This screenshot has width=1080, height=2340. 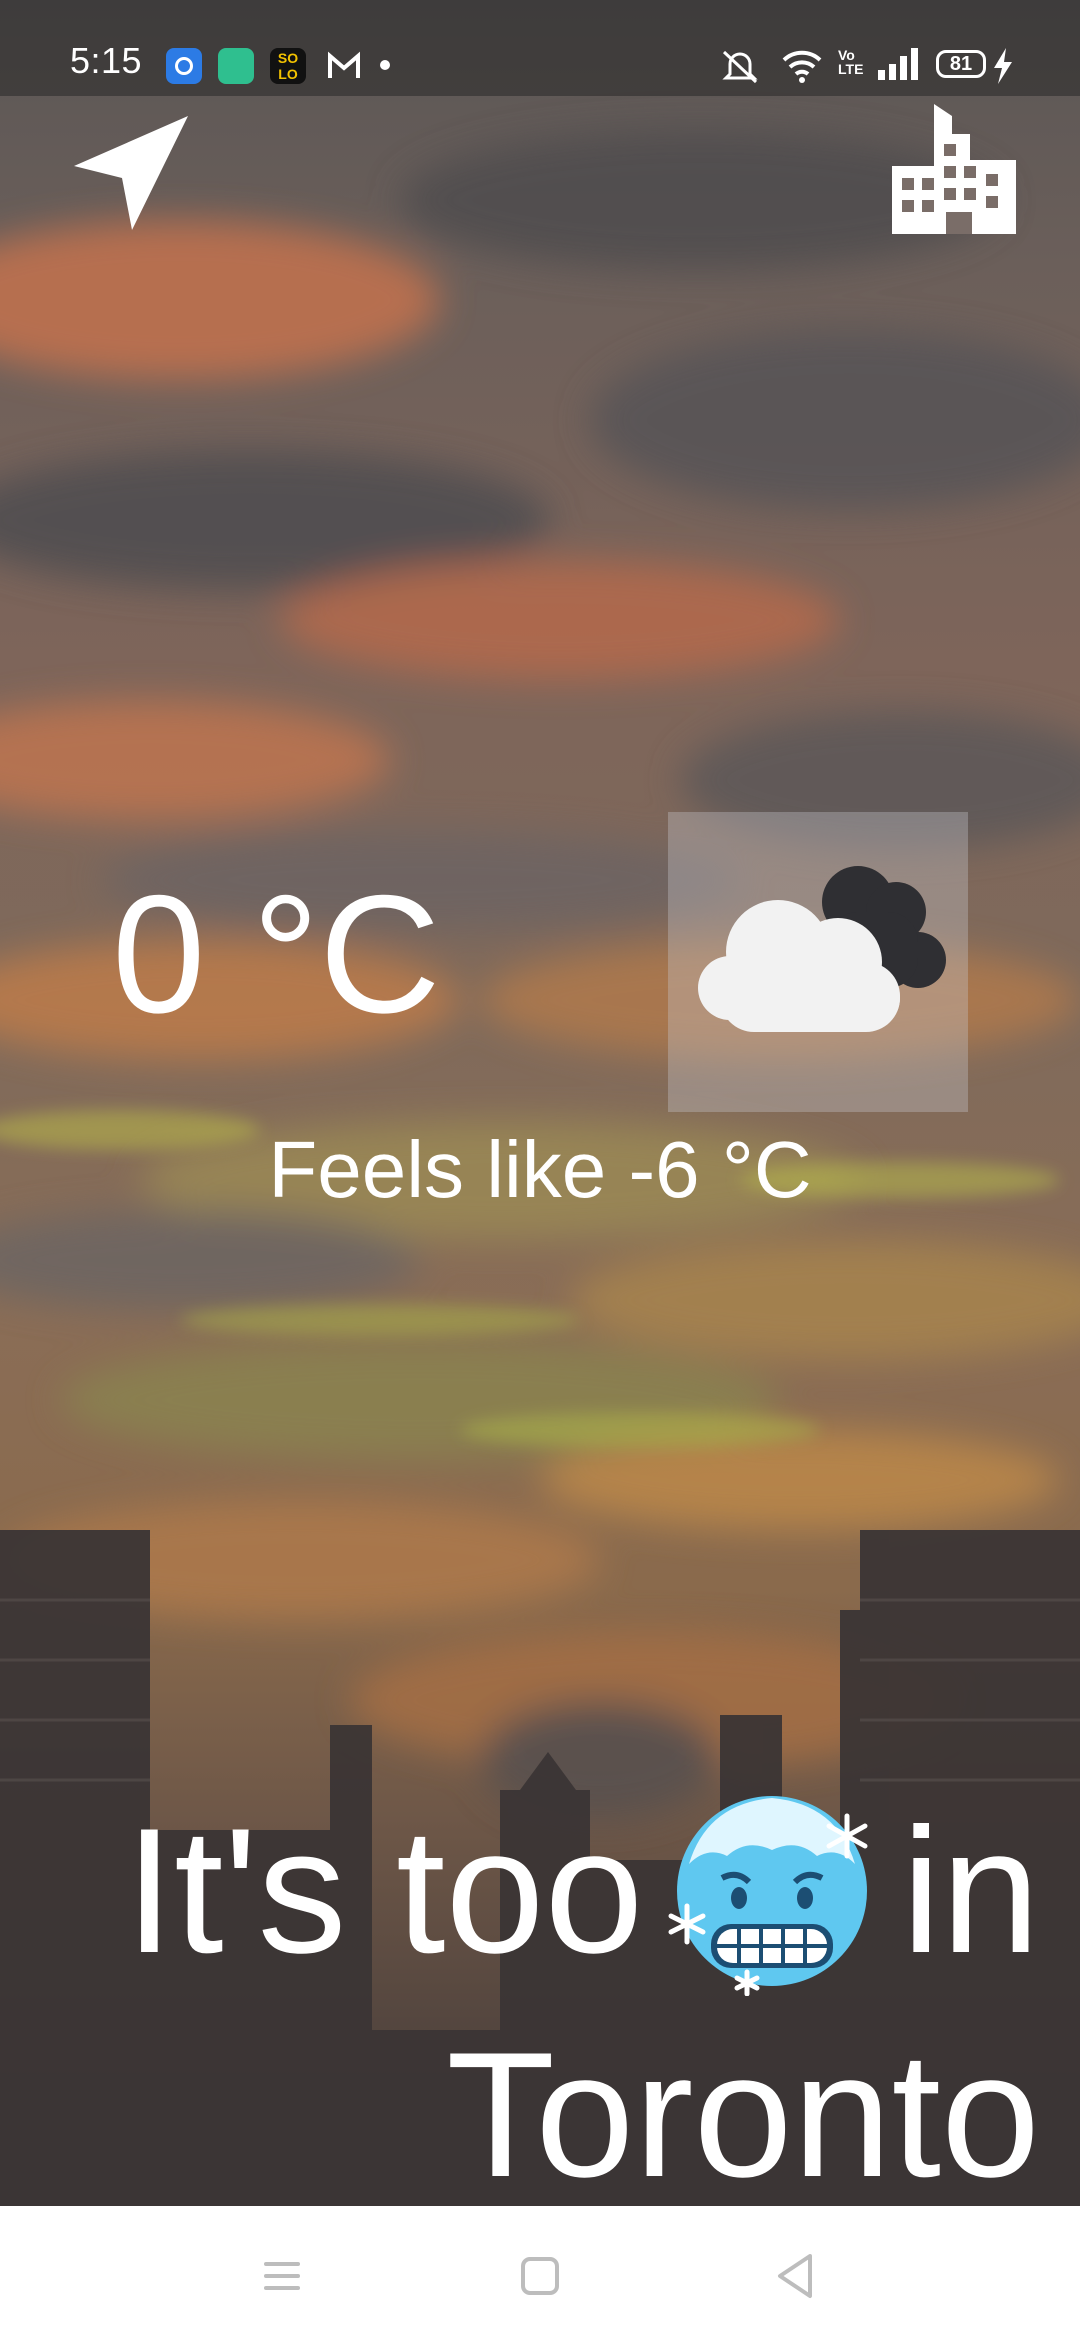 I want to click on recents-icon, so click(x=282, y=2276).